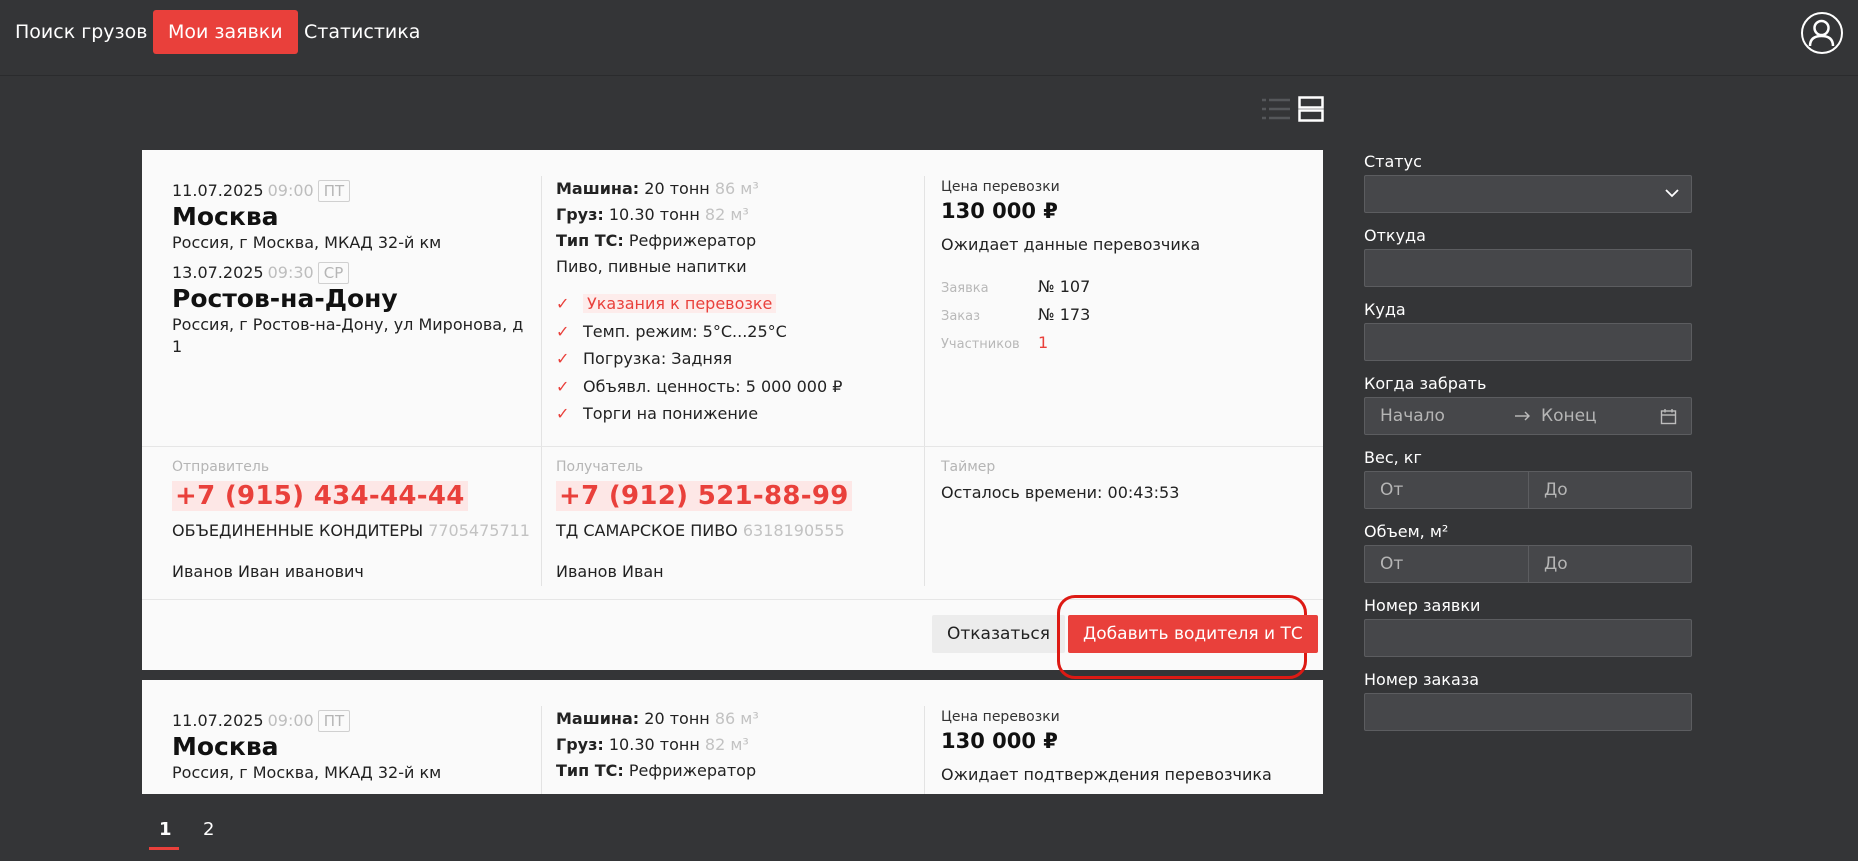  I want to click on nav-my-requests: Мои заявки, so click(225, 32).